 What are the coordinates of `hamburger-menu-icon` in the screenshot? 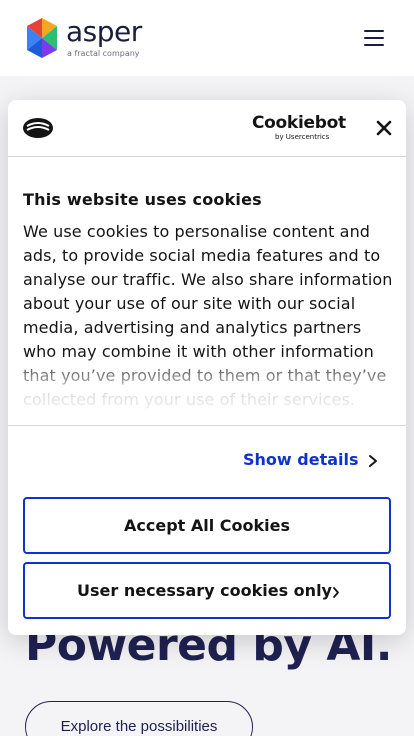 It's located at (374, 38).